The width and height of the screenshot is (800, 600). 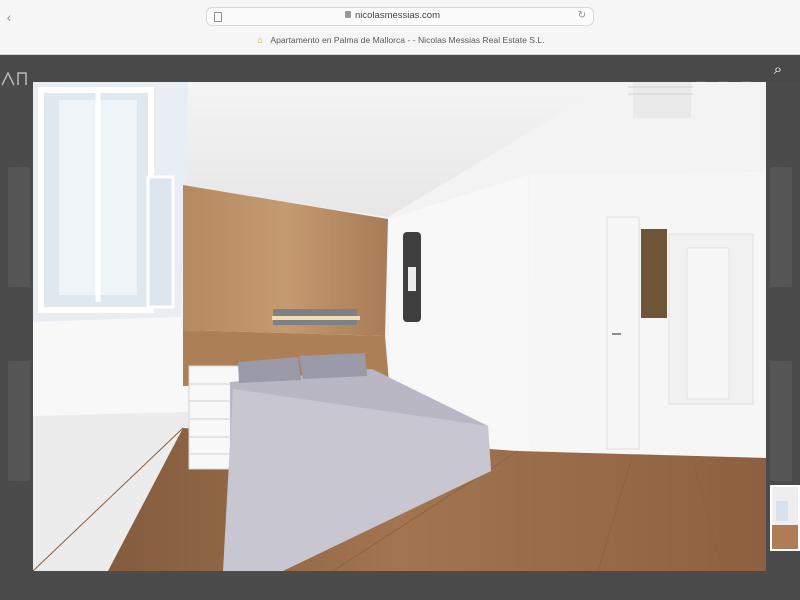 What do you see at coordinates (778, 70) in the screenshot?
I see `search-icon: ⌕` at bounding box center [778, 70].